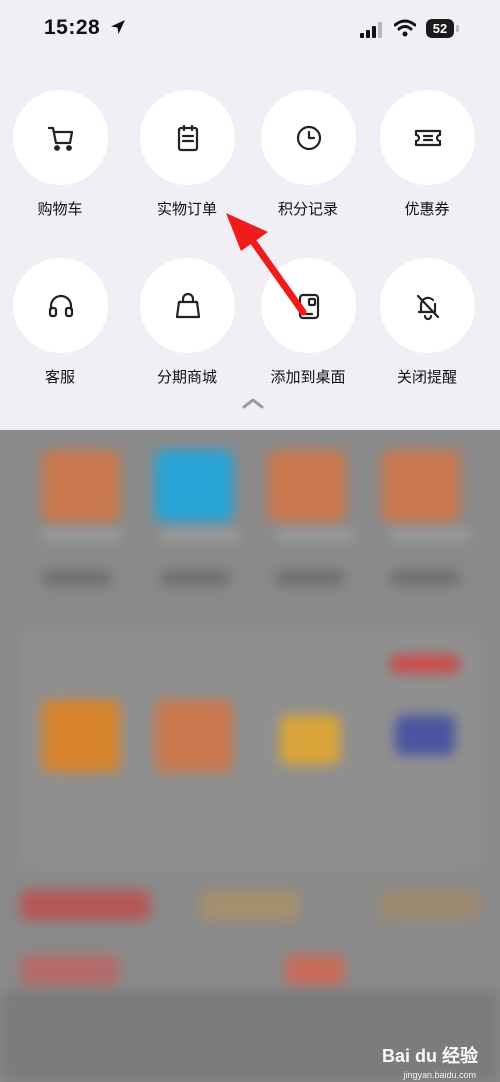 The image size is (500, 1082). What do you see at coordinates (439, 1075) in the screenshot?
I see `watermark-url: jingyan.baidu.com` at bounding box center [439, 1075].